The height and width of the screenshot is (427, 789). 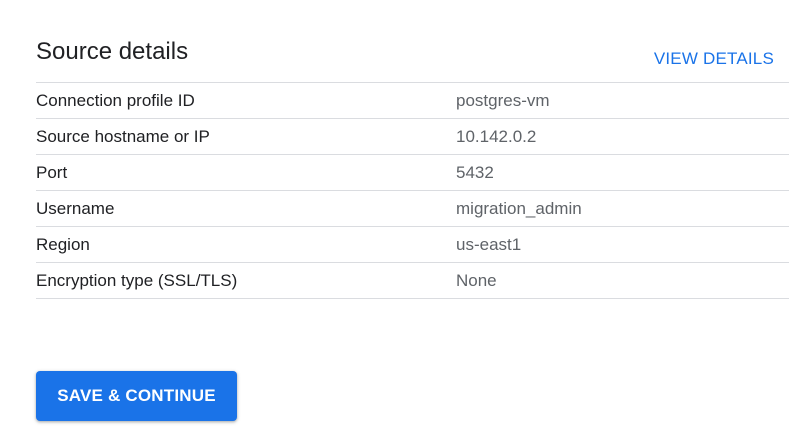 I want to click on detail-label: Port, so click(x=52, y=172).